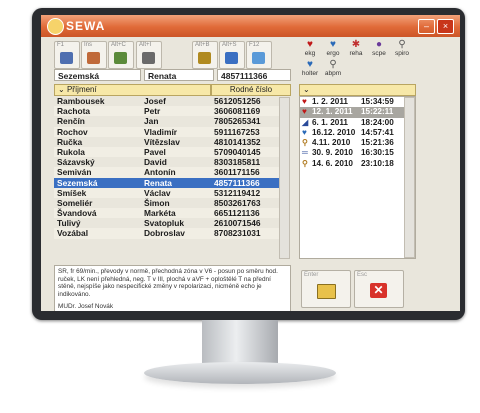 Image resolution: width=480 pixels, height=413 pixels. Describe the element at coordinates (240, 343) in the screenshot. I see `monitor-stand-neck` at that location.